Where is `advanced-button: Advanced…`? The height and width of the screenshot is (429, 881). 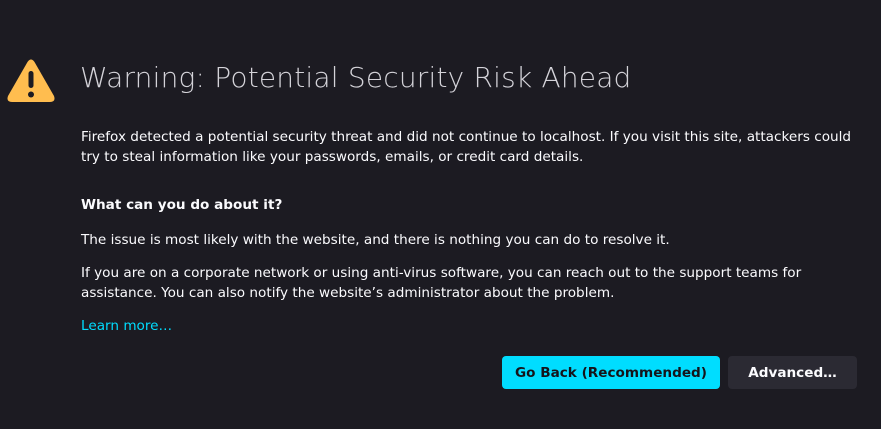
advanced-button: Advanced… is located at coordinates (792, 372).